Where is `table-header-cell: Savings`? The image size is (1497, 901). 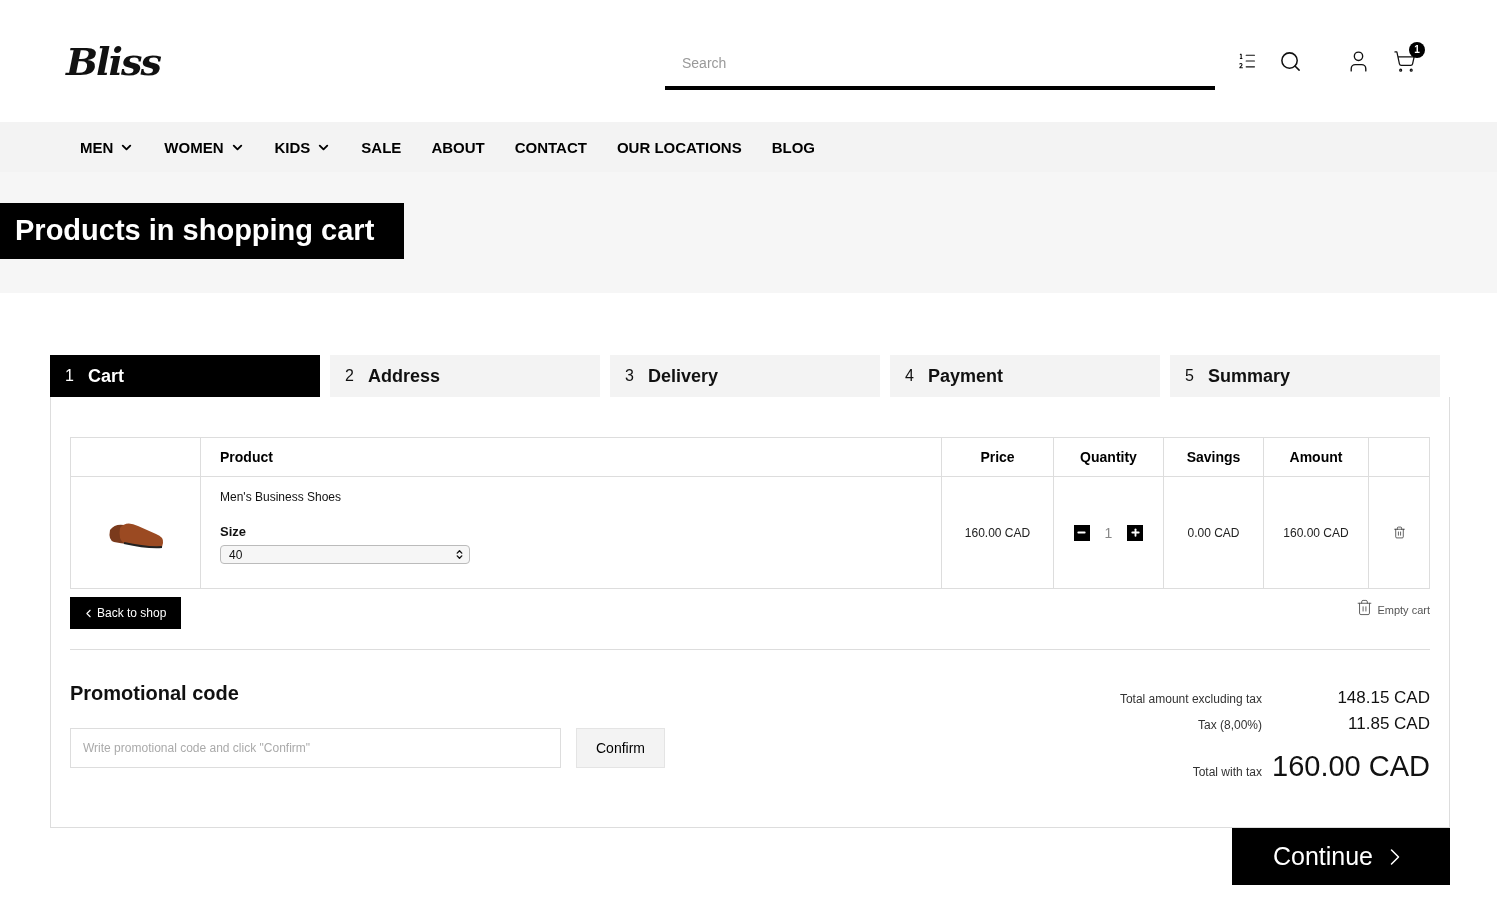 table-header-cell: Savings is located at coordinates (1214, 457).